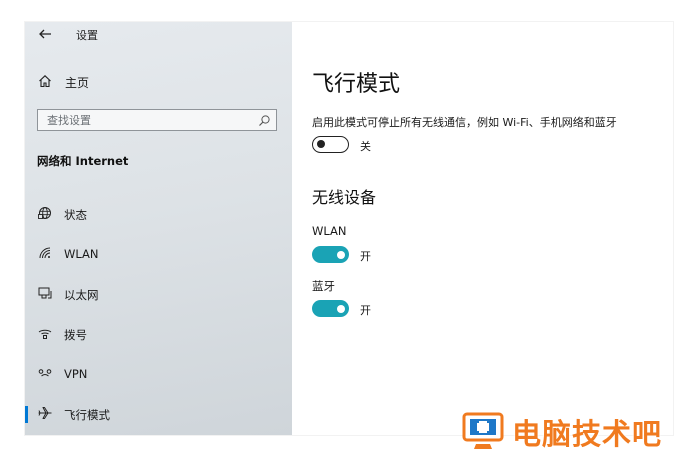 This screenshot has height=458, width=700. What do you see at coordinates (158, 414) in the screenshot?
I see `sidebar-item-airplane-mode: 飞行模式` at bounding box center [158, 414].